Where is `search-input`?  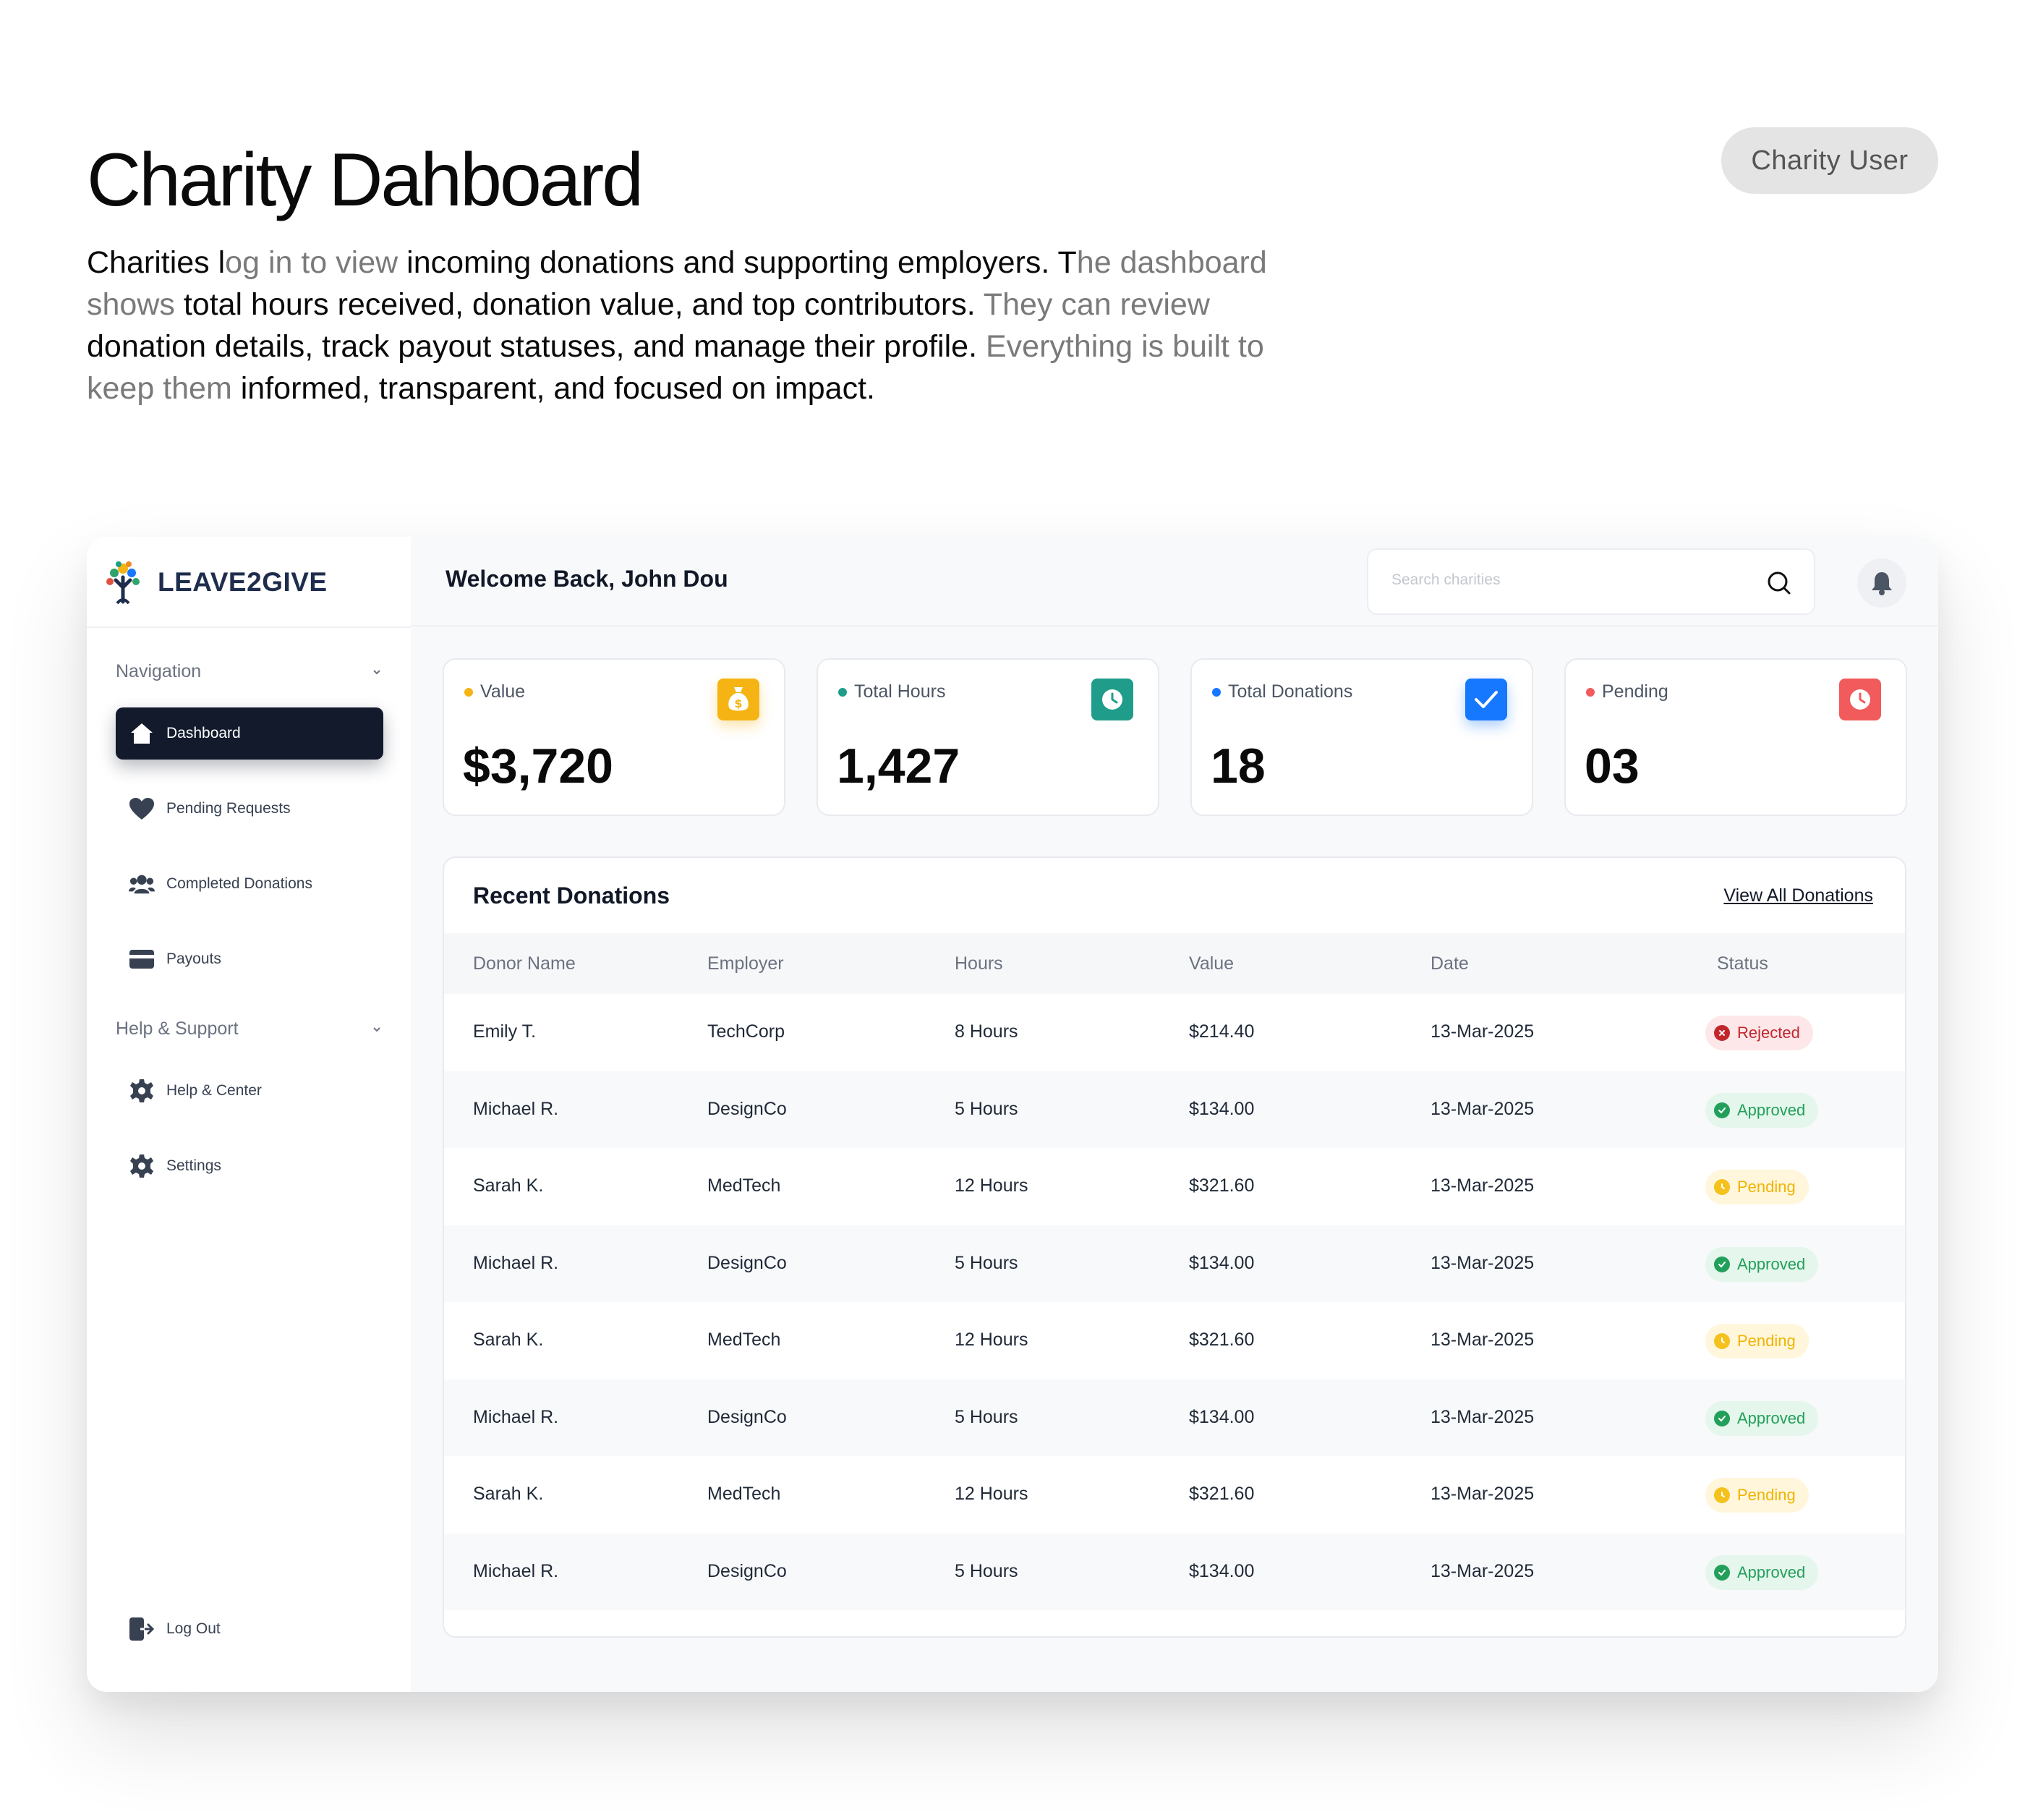
search-input is located at coordinates (1565, 580).